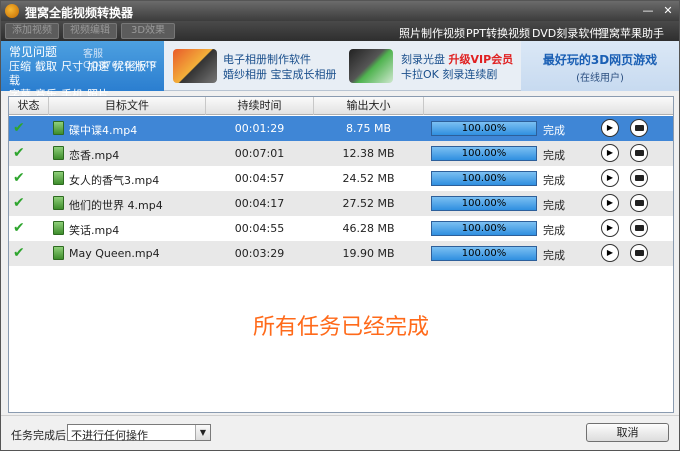 This screenshot has width=680, height=451. What do you see at coordinates (341, 153) in the screenshot?
I see `table-row: ✔ 恋香.mp4 00:07:01 12.38 MB 100.00% 完成 ▶` at bounding box center [341, 153].